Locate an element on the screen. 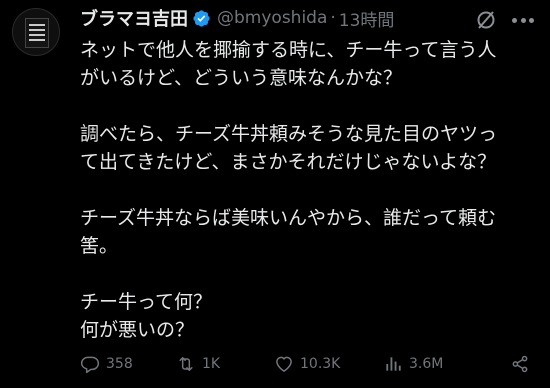 This screenshot has height=388, width=550. share-icon is located at coordinates (520, 364).